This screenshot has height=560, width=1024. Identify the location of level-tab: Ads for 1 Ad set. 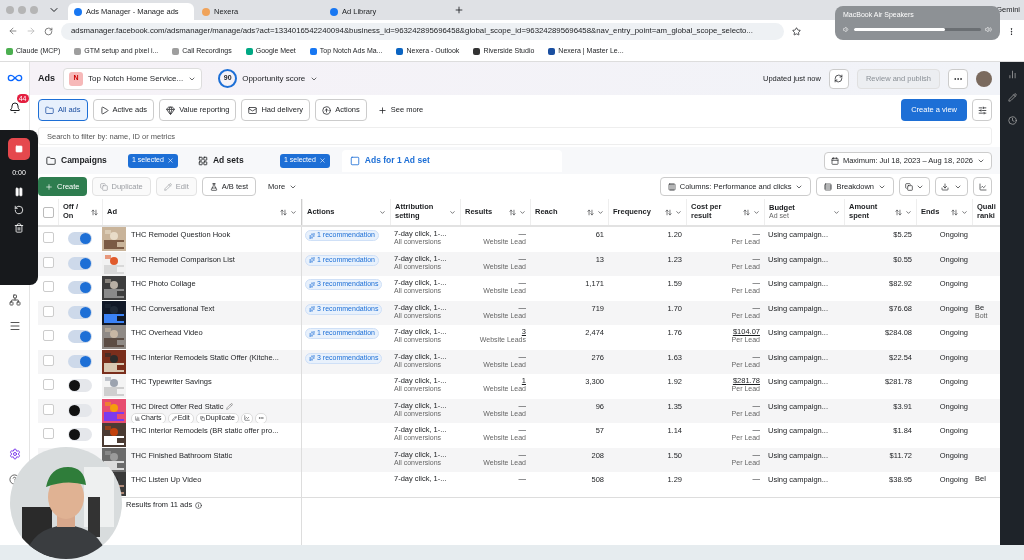
(451, 160).